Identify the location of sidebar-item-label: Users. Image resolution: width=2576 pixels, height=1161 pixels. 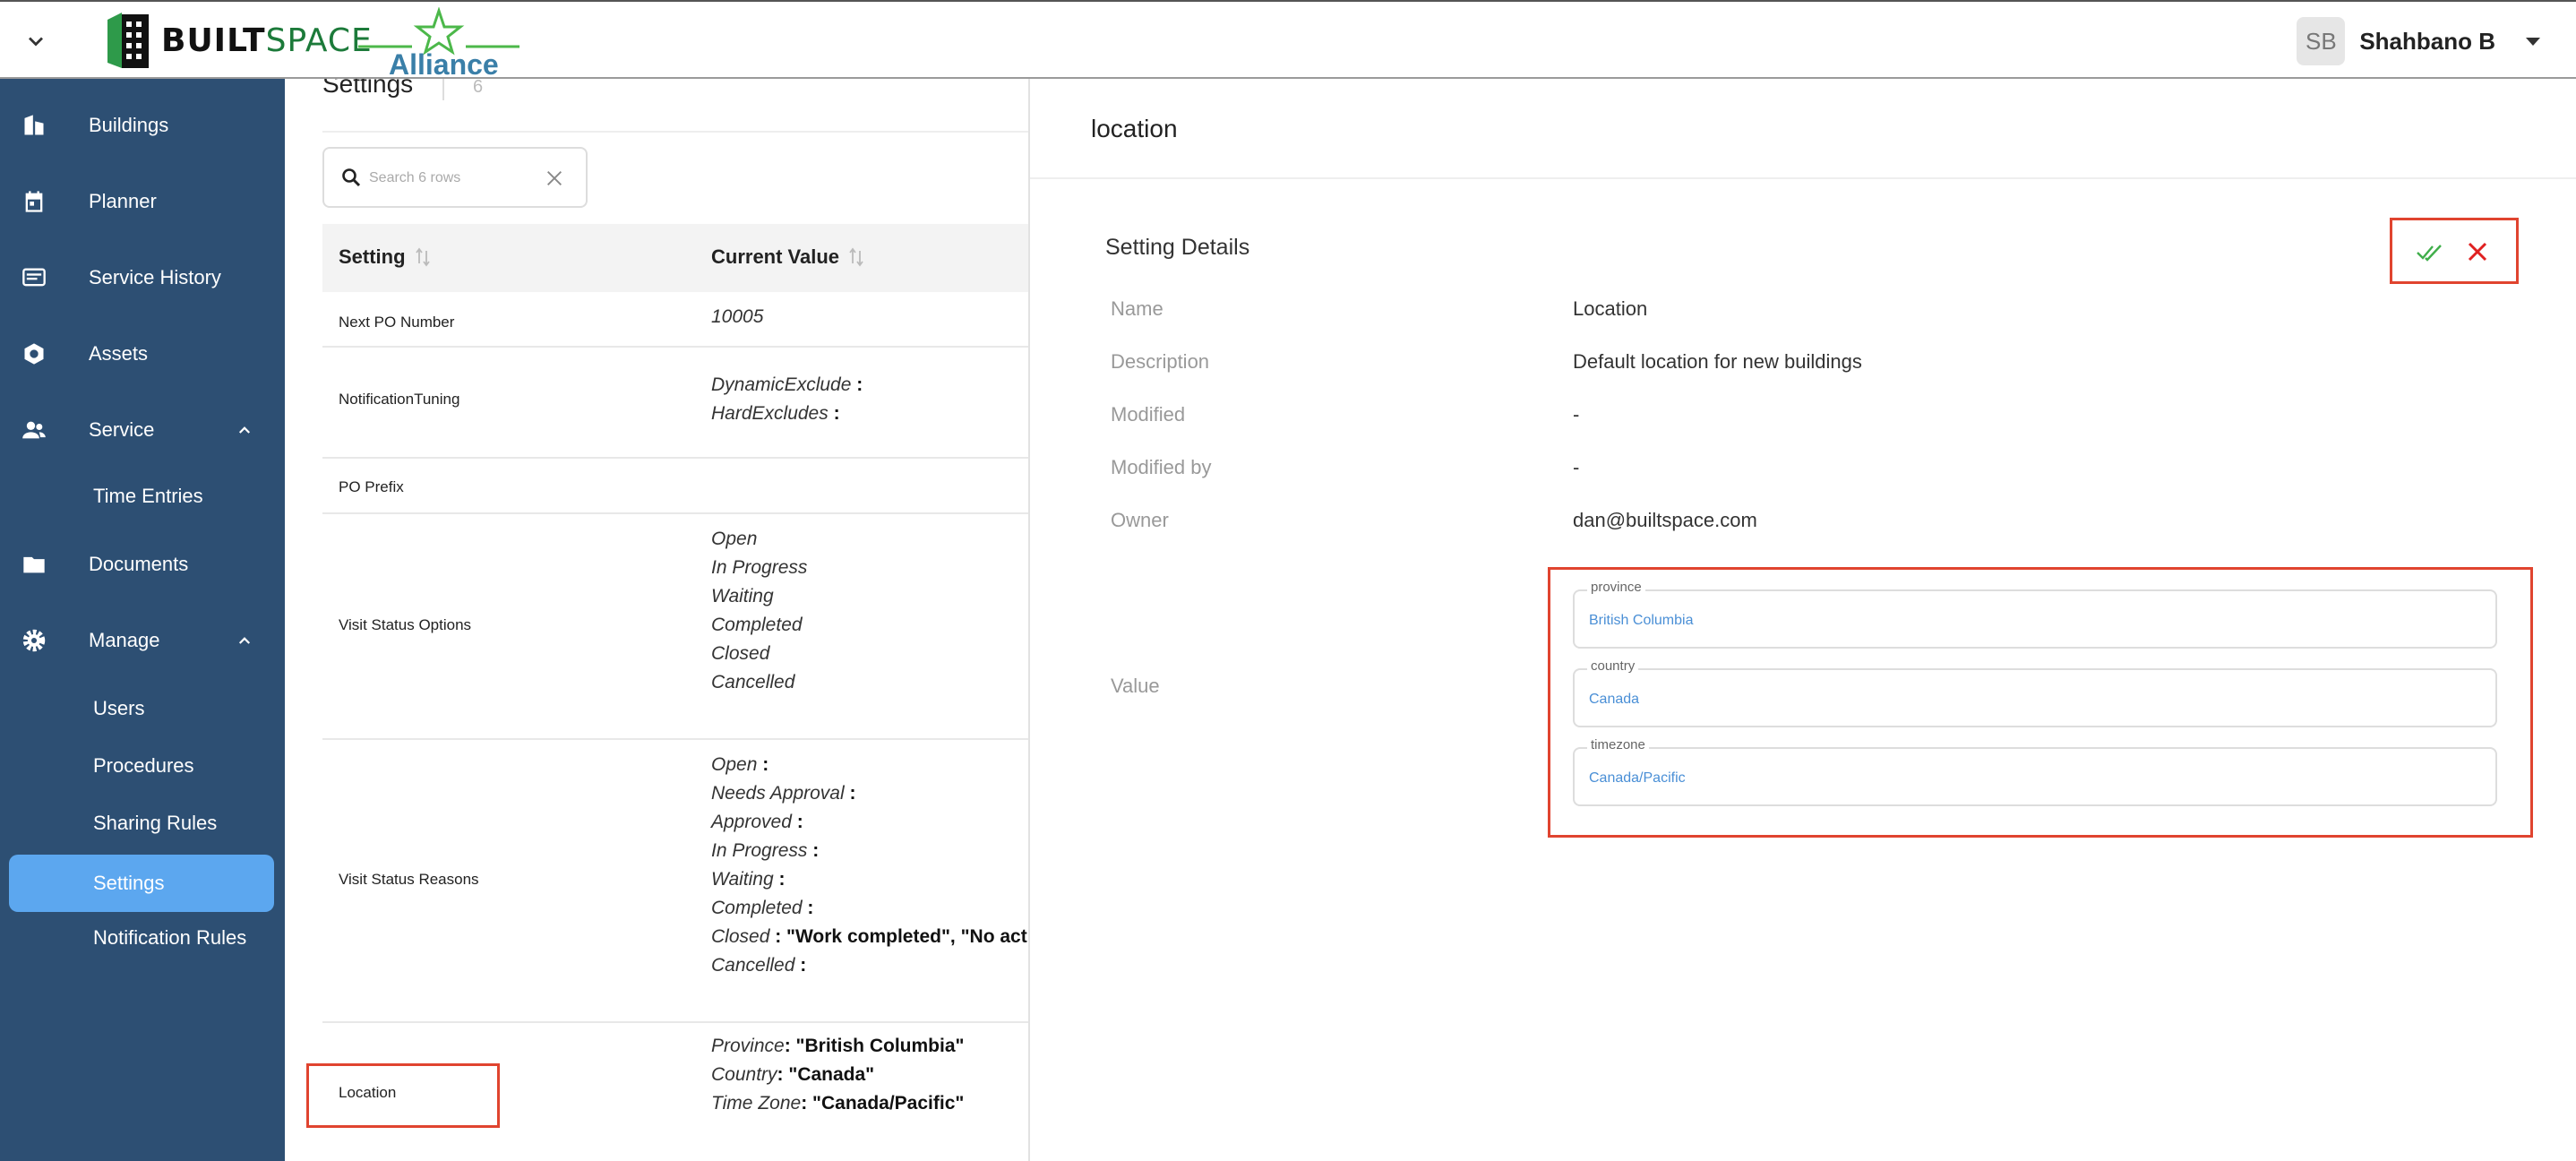
(119, 708).